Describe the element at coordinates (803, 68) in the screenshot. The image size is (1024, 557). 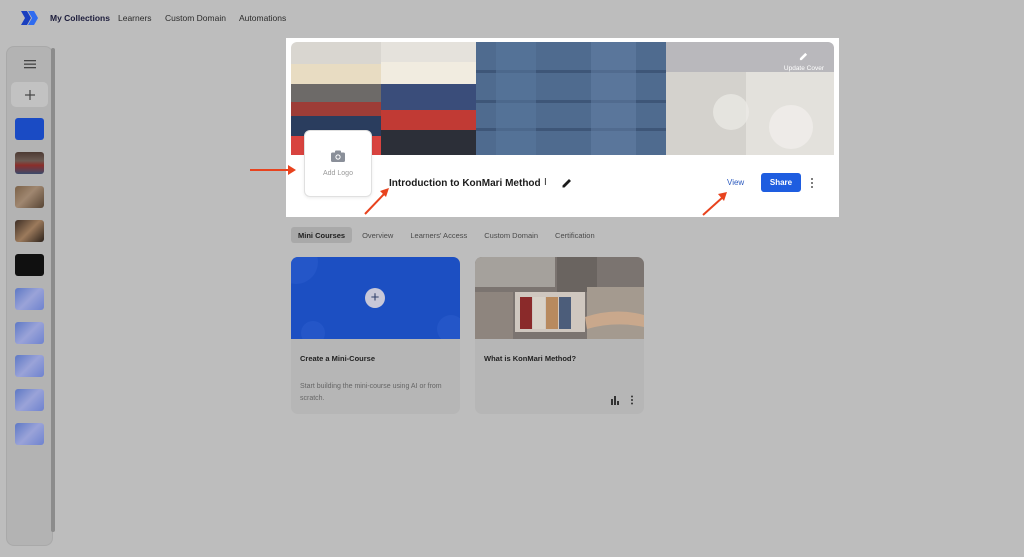
I see `update-cover-label: Update Cover` at that location.